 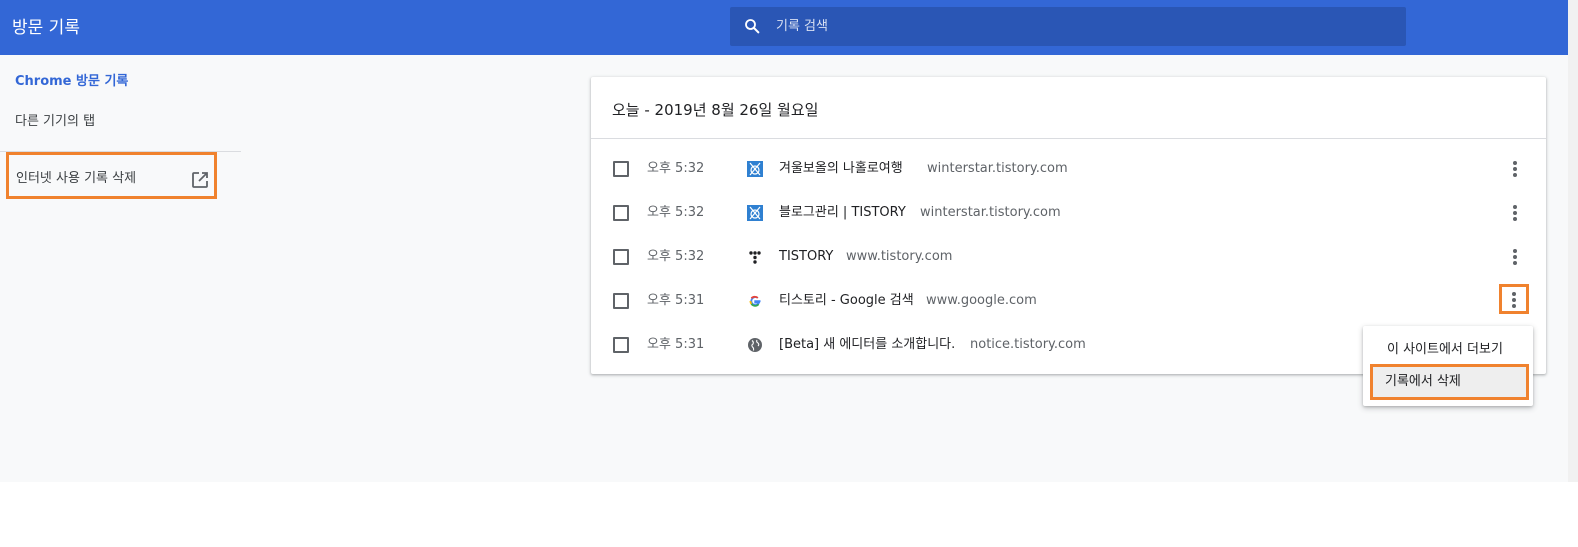 What do you see at coordinates (71, 82) in the screenshot?
I see `sidebar-item-chrome-history: Chrome 방문 기록` at bounding box center [71, 82].